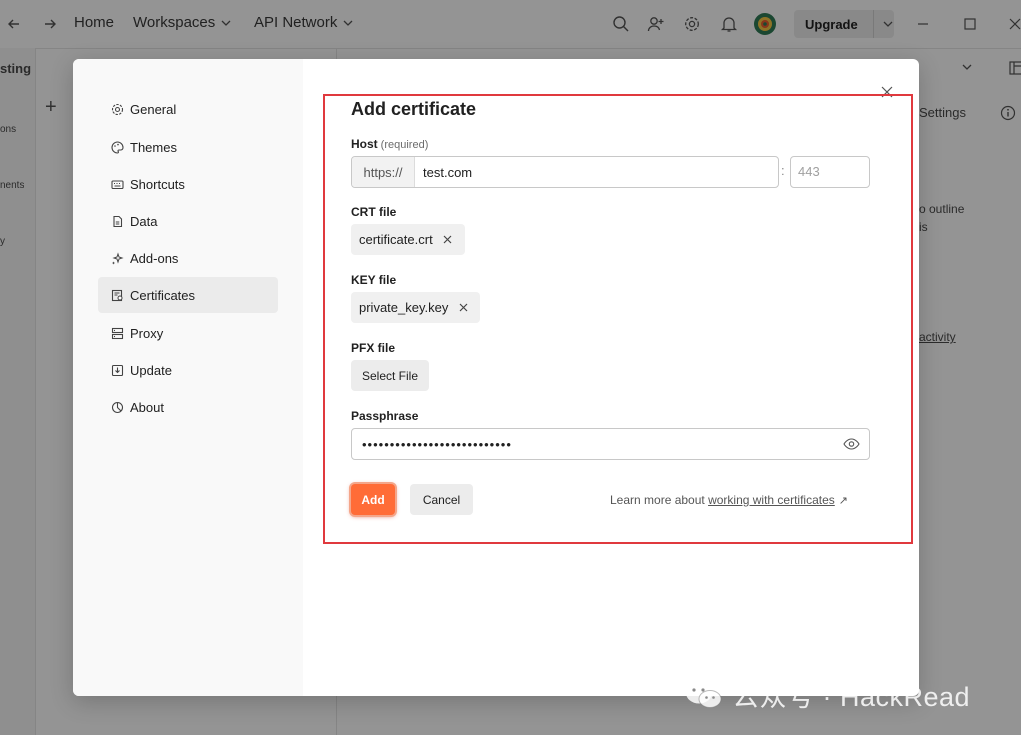  I want to click on nav-update: Update, so click(188, 370).